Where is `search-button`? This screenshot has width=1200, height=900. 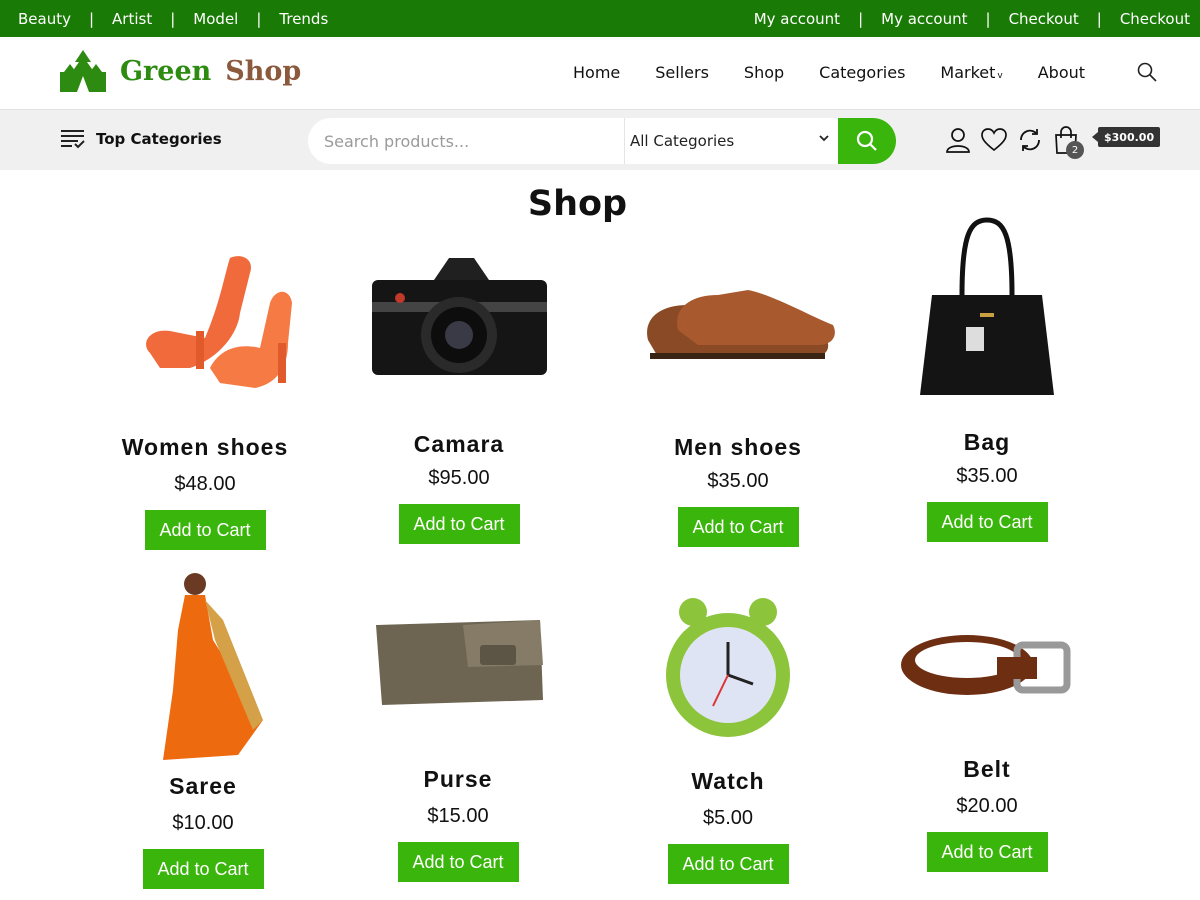 search-button is located at coordinates (867, 141).